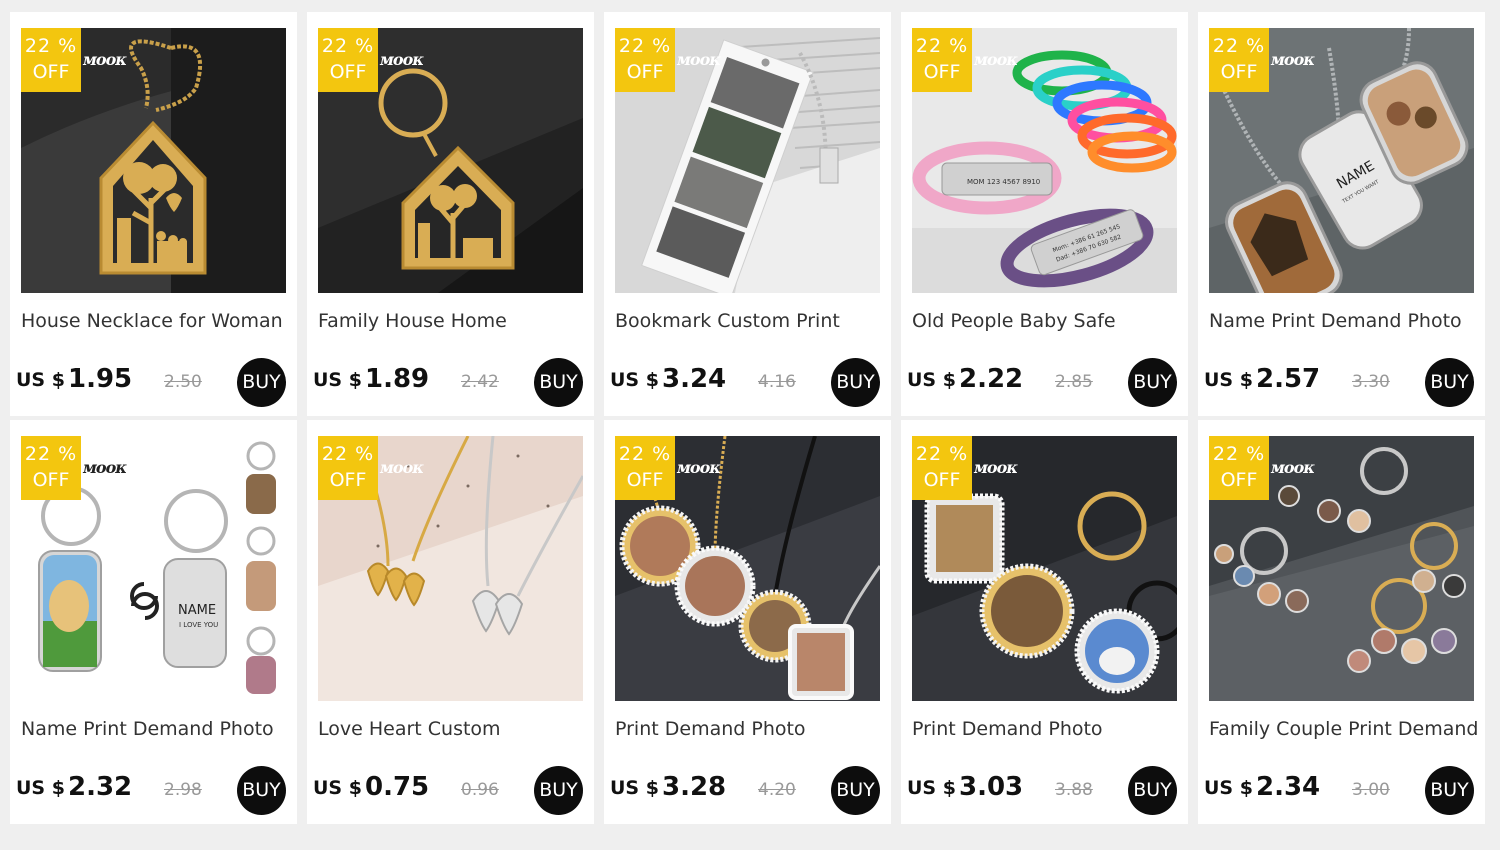 The image size is (1500, 850). I want to click on original-price: 3.00, so click(1371, 790).